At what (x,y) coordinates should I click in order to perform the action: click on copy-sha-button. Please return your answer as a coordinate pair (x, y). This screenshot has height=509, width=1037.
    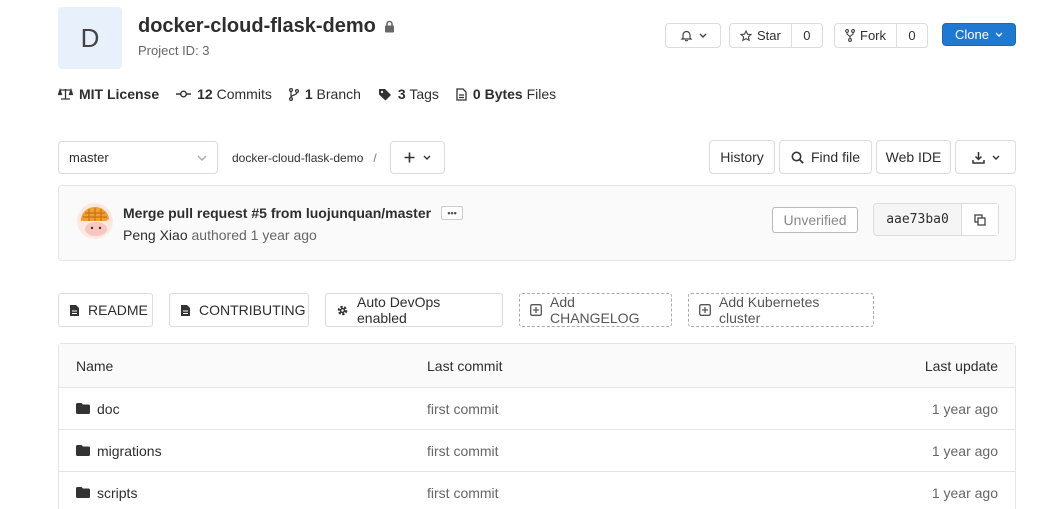
    Looking at the image, I should click on (980, 219).